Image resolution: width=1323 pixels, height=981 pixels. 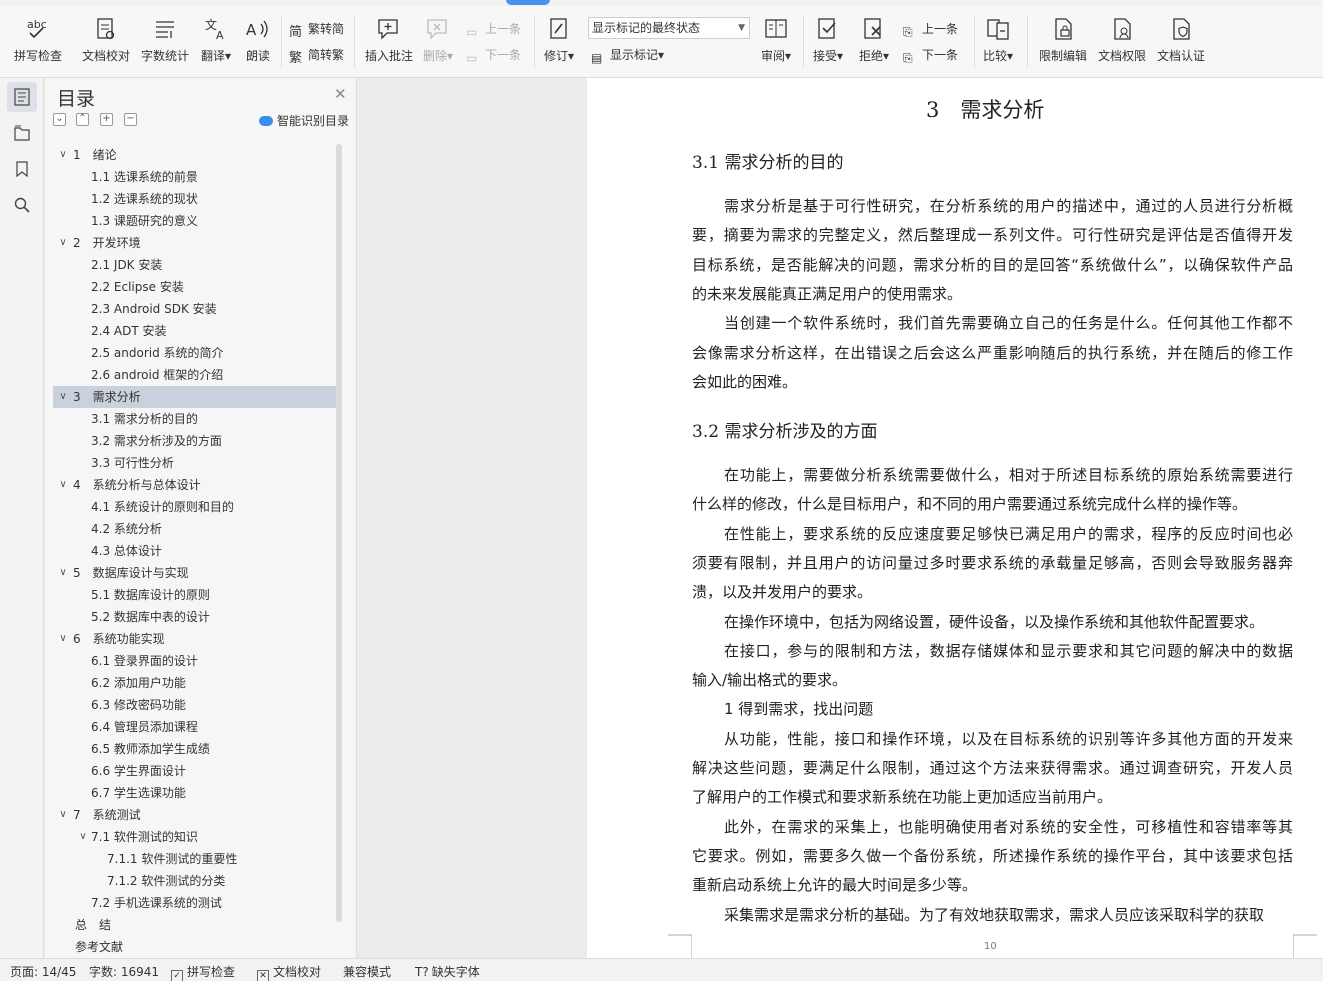 I want to click on toc-item: 5.2 数据库中表的设计, so click(x=195, y=617).